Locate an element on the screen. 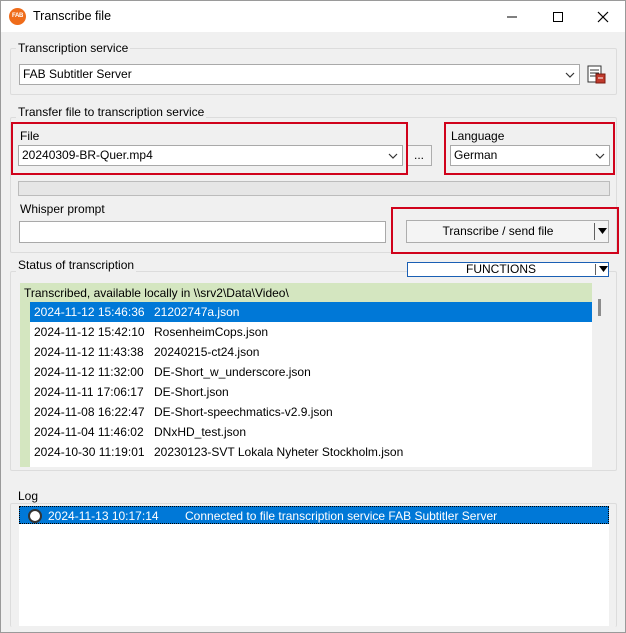 This screenshot has width=626, height=633. status-dot-icon is located at coordinates (35, 516).